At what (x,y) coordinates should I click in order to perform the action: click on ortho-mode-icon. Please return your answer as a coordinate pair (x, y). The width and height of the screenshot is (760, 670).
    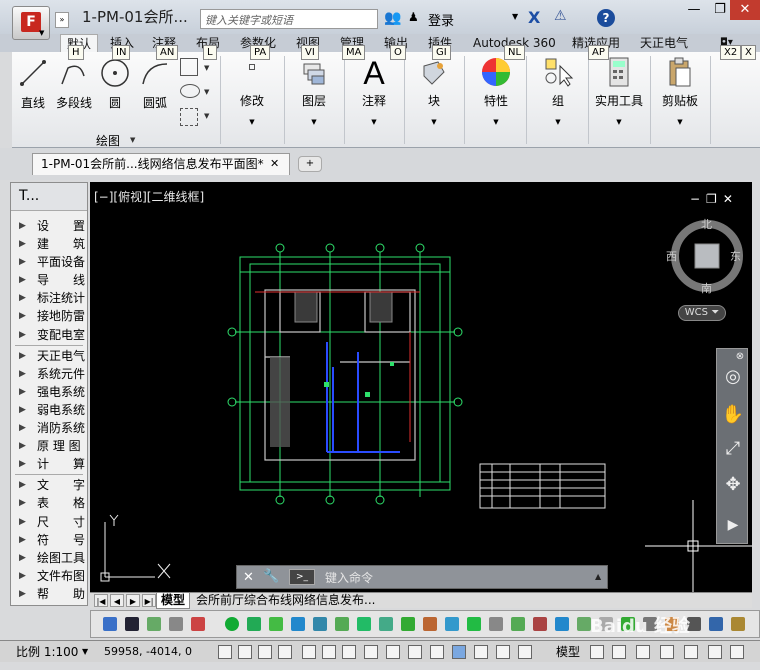
    Looking at the image, I should click on (285, 652).